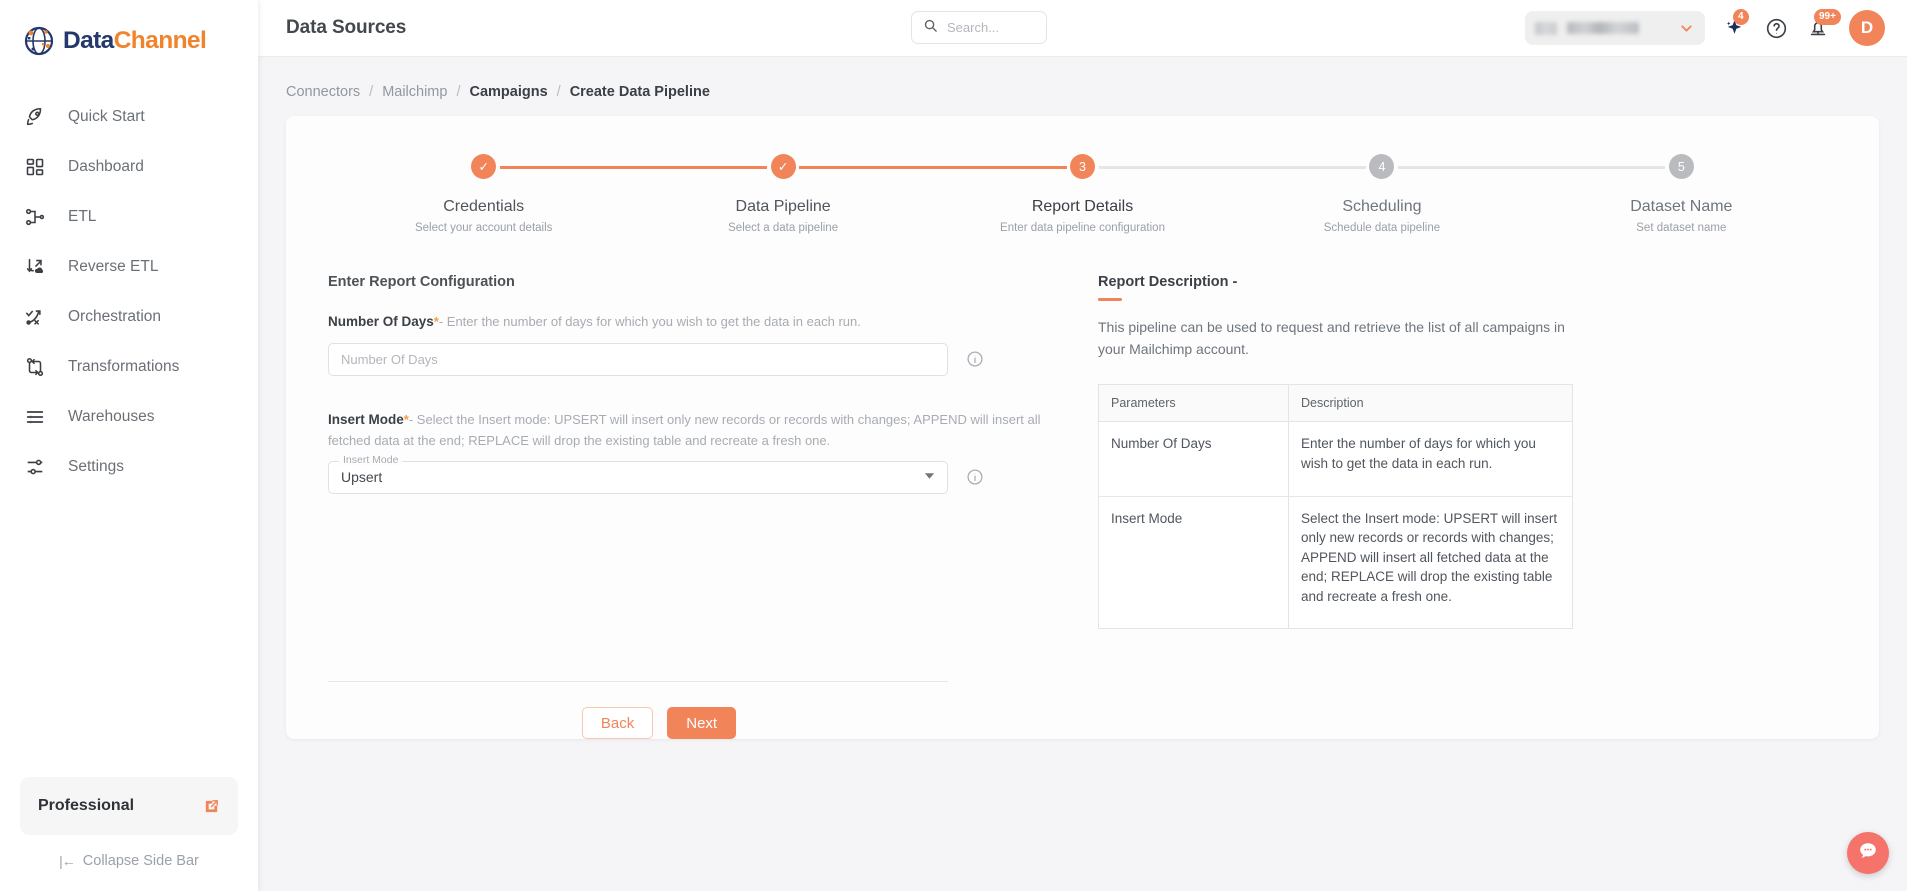 Image resolution: width=1907 pixels, height=891 pixels. What do you see at coordinates (211, 806) in the screenshot?
I see `external-link-icon` at bounding box center [211, 806].